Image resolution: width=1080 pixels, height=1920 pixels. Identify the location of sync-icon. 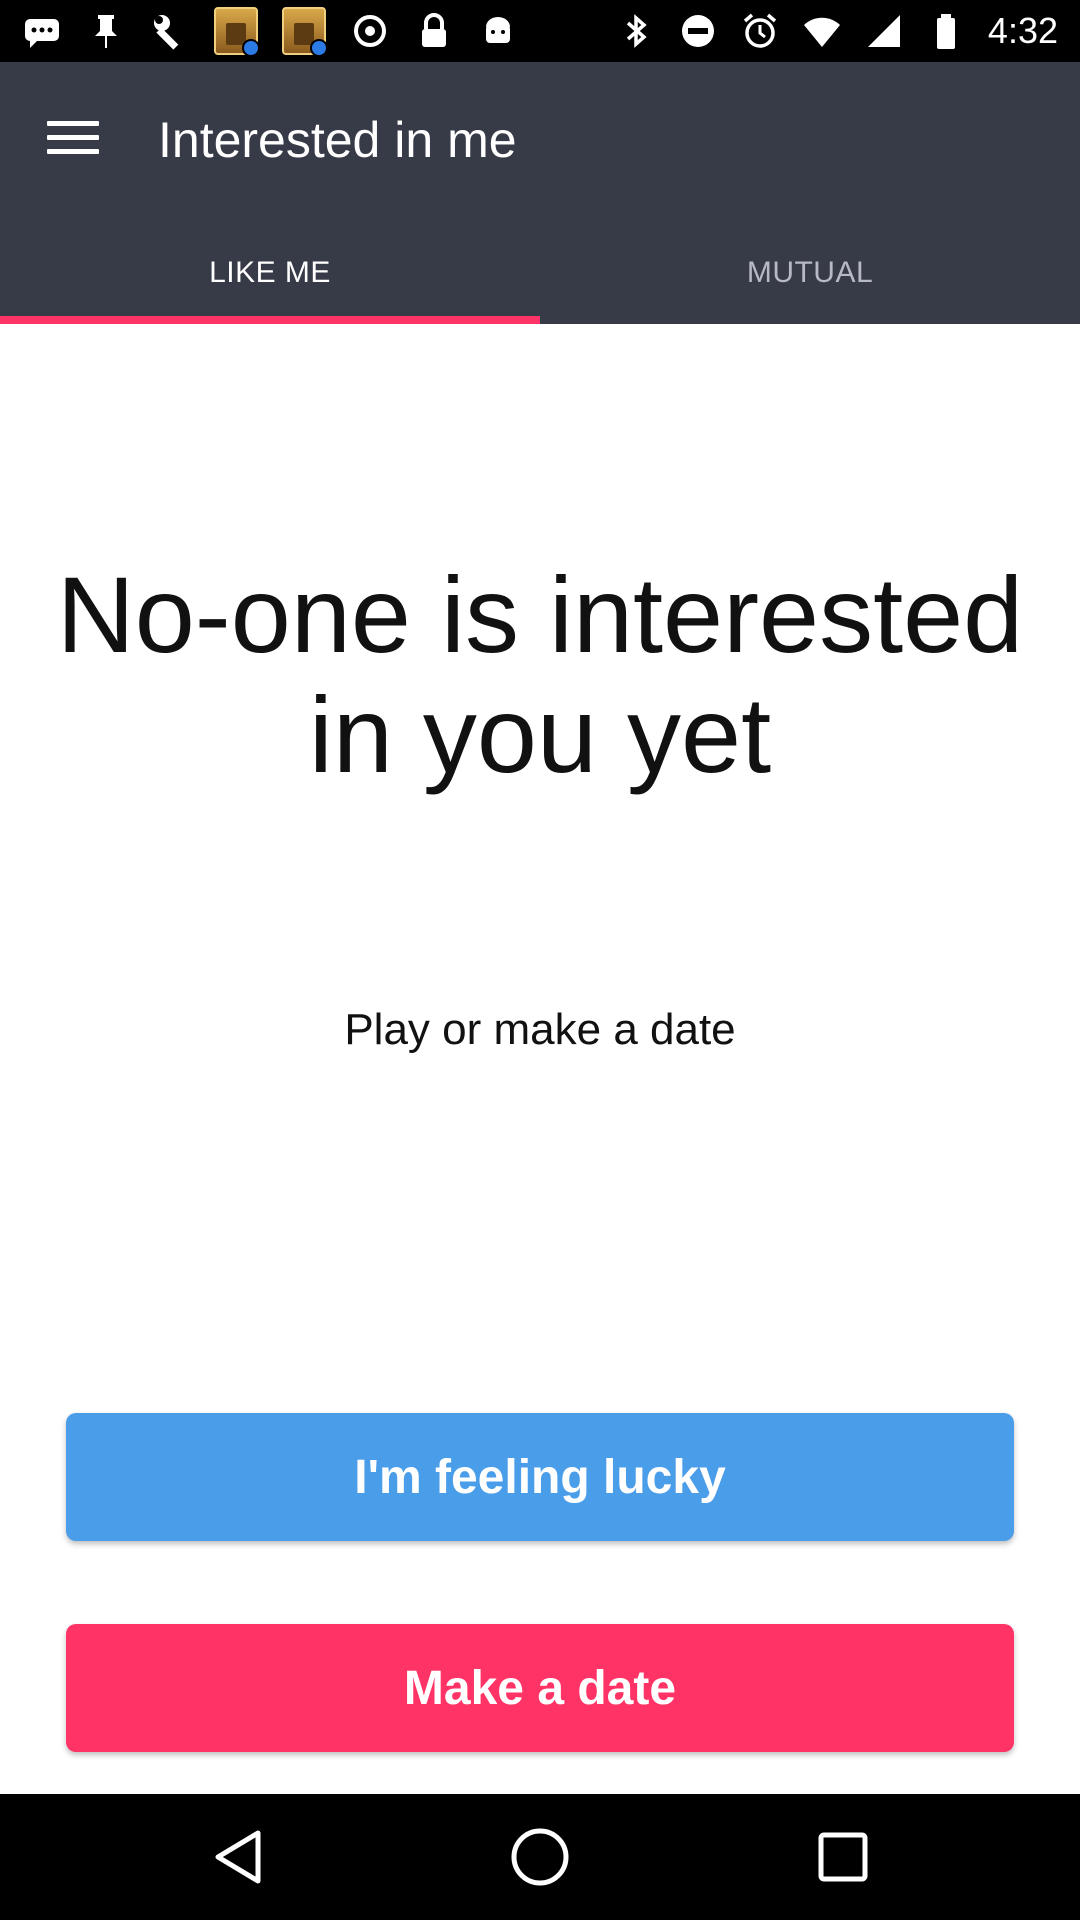
(370, 31).